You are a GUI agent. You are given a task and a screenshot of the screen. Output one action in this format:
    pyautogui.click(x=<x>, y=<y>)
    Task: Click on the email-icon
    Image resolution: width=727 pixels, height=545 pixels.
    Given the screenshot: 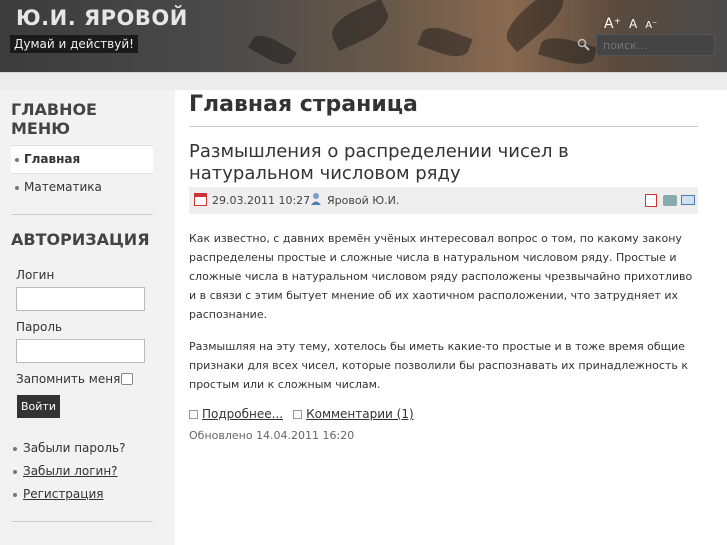 What is the action you would take?
    pyautogui.click(x=688, y=200)
    